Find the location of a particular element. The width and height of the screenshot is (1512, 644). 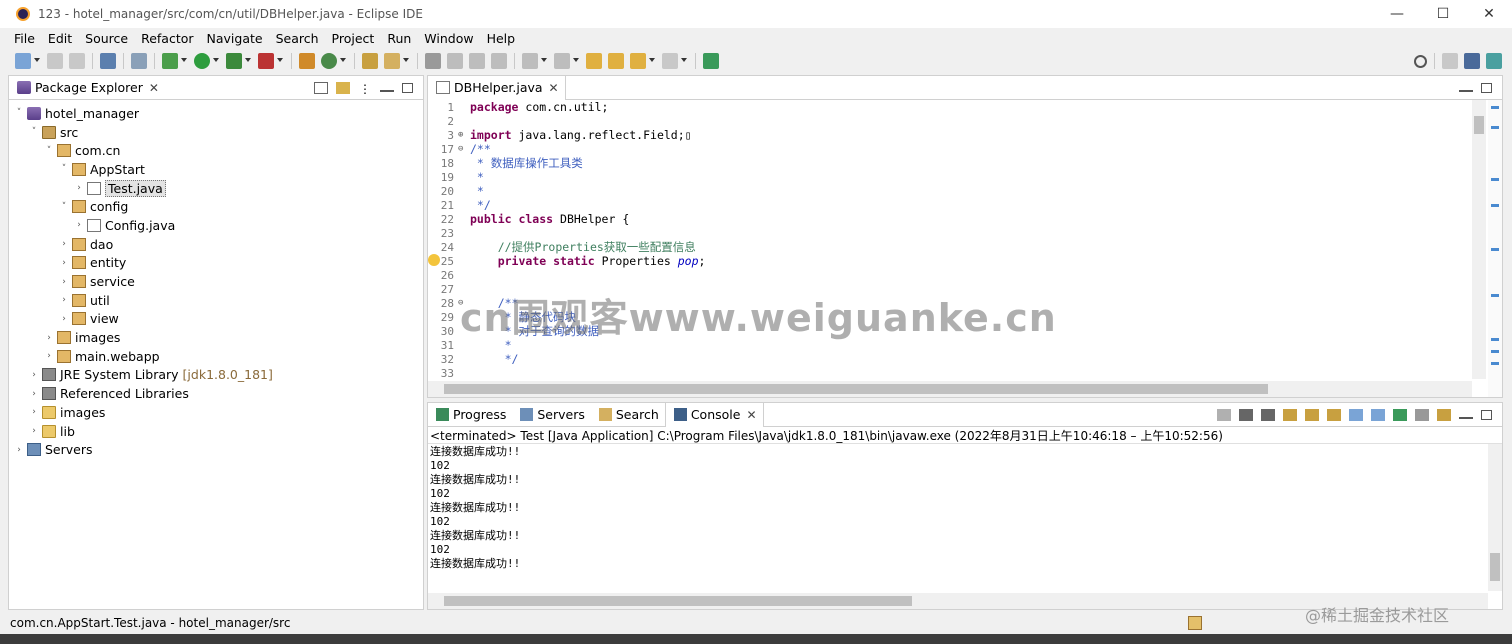

coverage-icon is located at coordinates (234, 61).